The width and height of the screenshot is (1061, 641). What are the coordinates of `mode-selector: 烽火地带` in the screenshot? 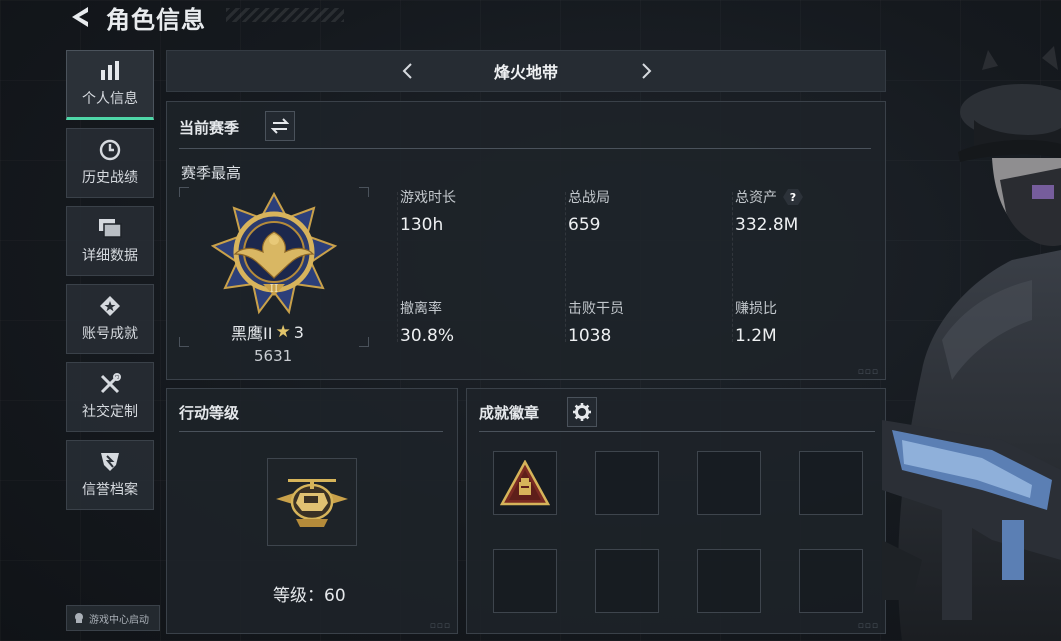 It's located at (526, 71).